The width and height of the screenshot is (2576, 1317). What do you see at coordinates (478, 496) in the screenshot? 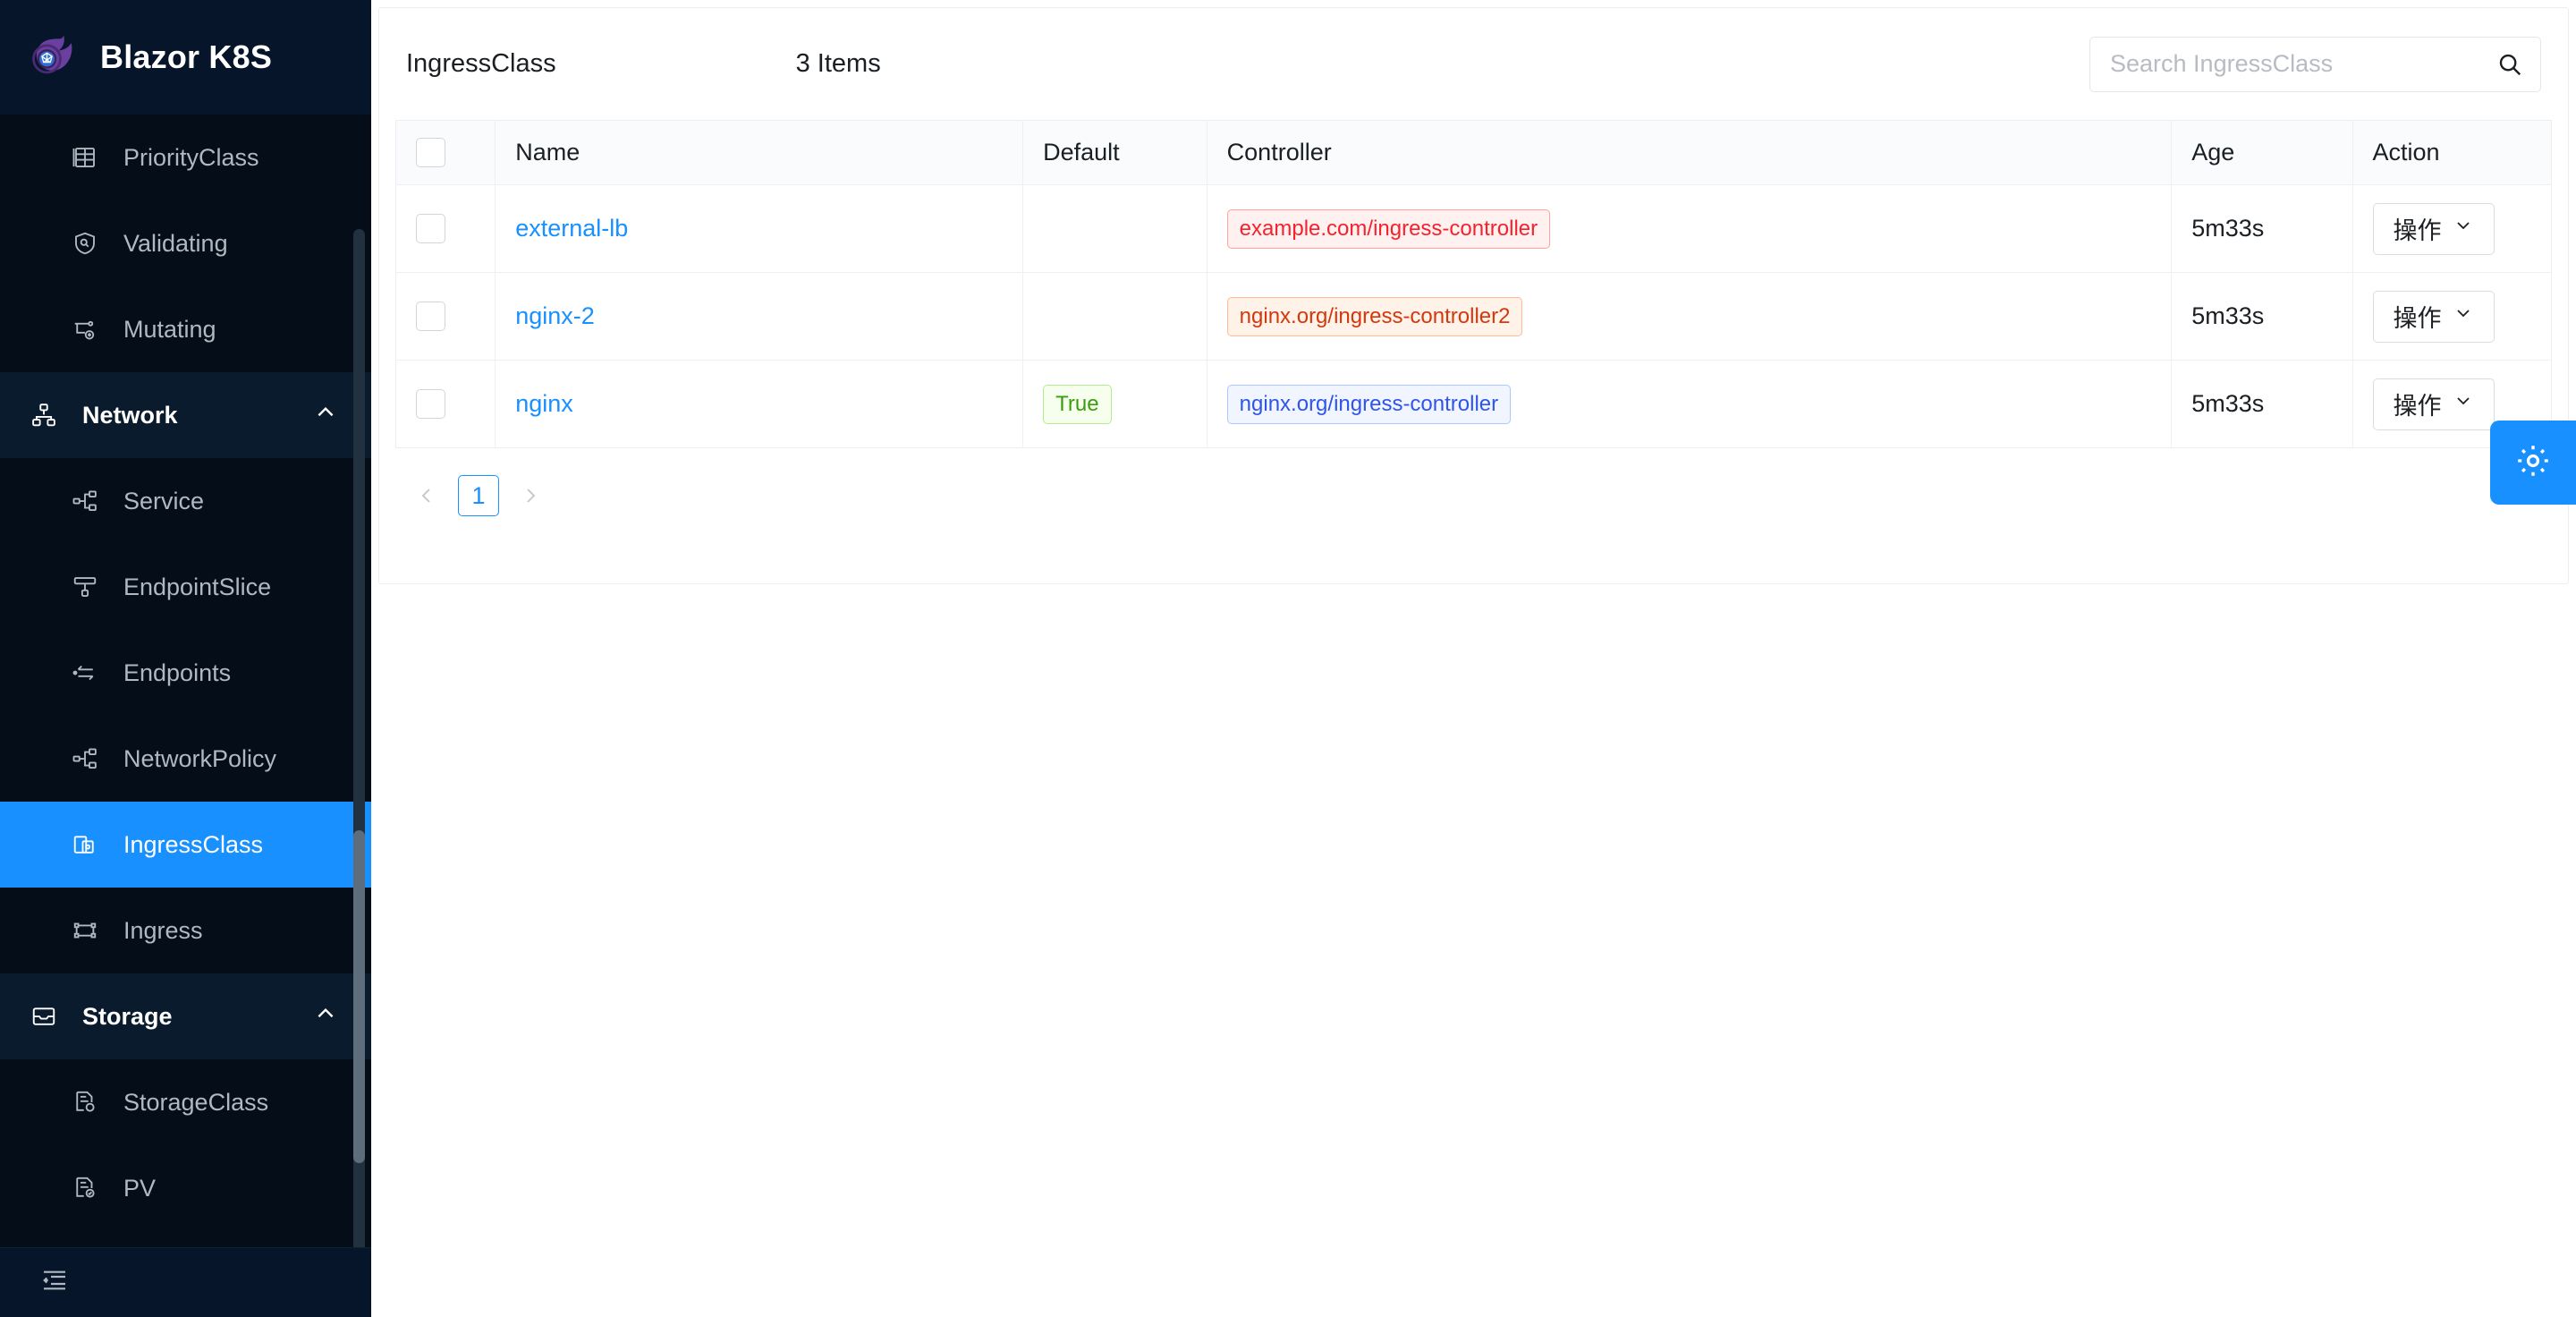
I see `page-number-1: 1` at bounding box center [478, 496].